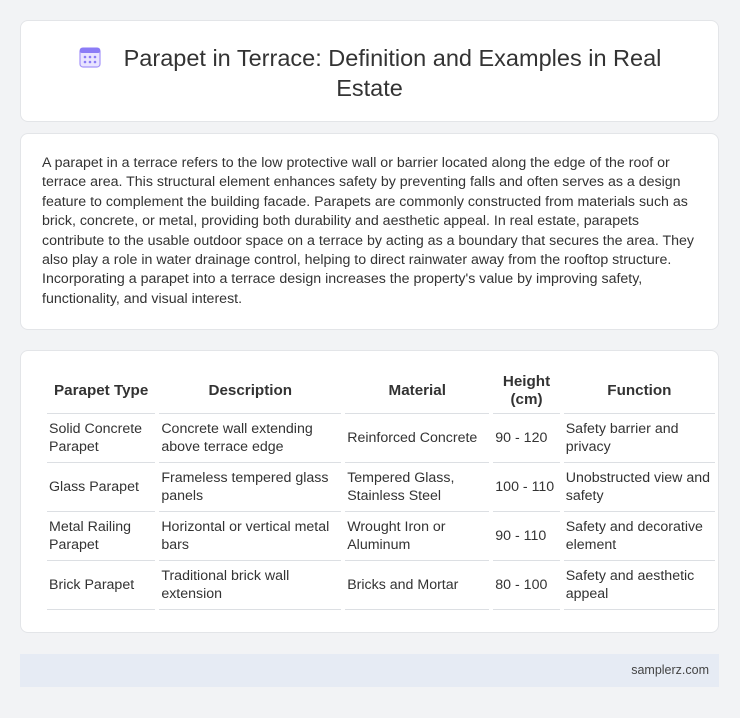  I want to click on cell-parapet-type: Brick Parapet, so click(101, 585).